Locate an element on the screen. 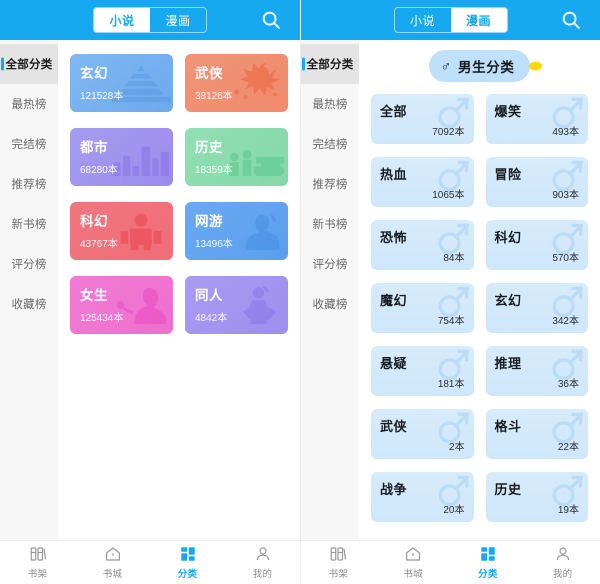 This screenshot has height=584, width=600. manga-category-name: 武侠 is located at coordinates (394, 426).